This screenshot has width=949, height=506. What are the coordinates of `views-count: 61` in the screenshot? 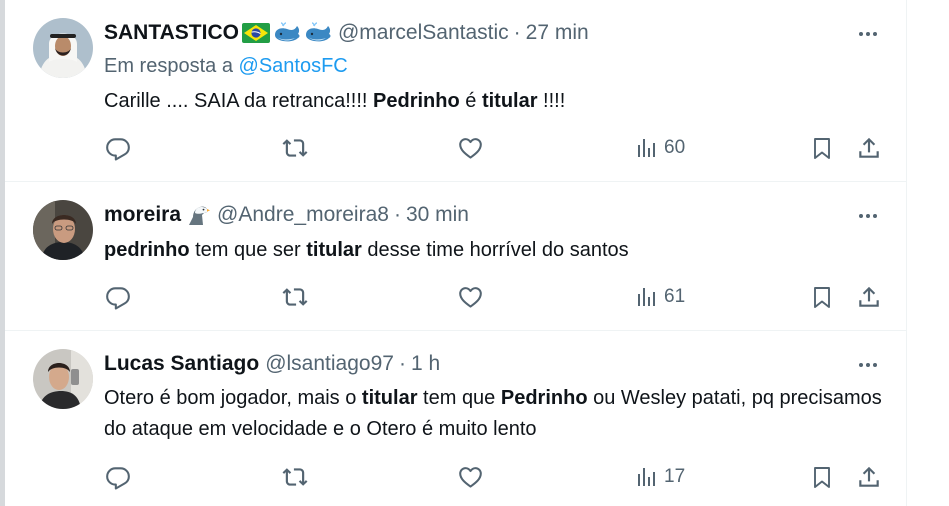 It's located at (675, 296).